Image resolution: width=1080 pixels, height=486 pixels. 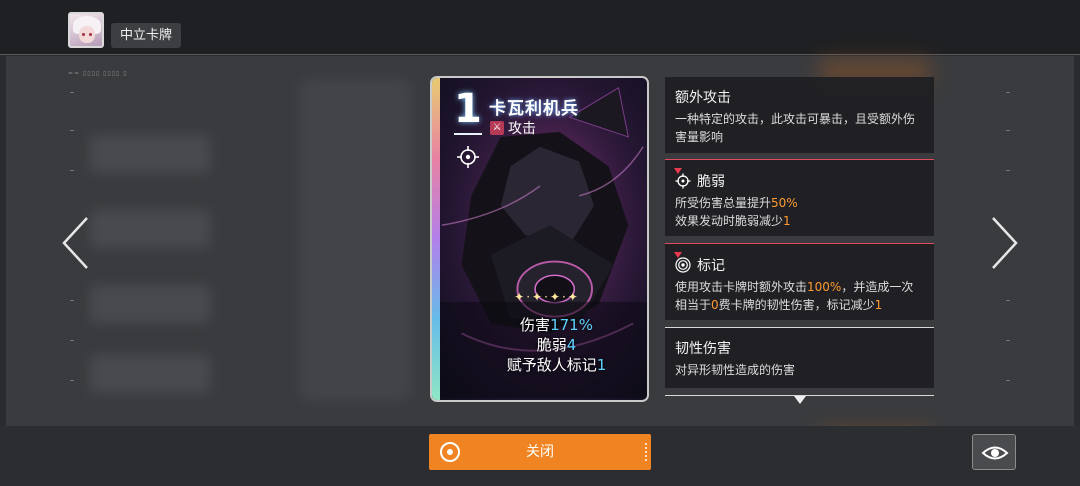 I want to click on panel-description: 所受伤害总量提升50% 效果发动时脆弱减少1, so click(x=736, y=212).